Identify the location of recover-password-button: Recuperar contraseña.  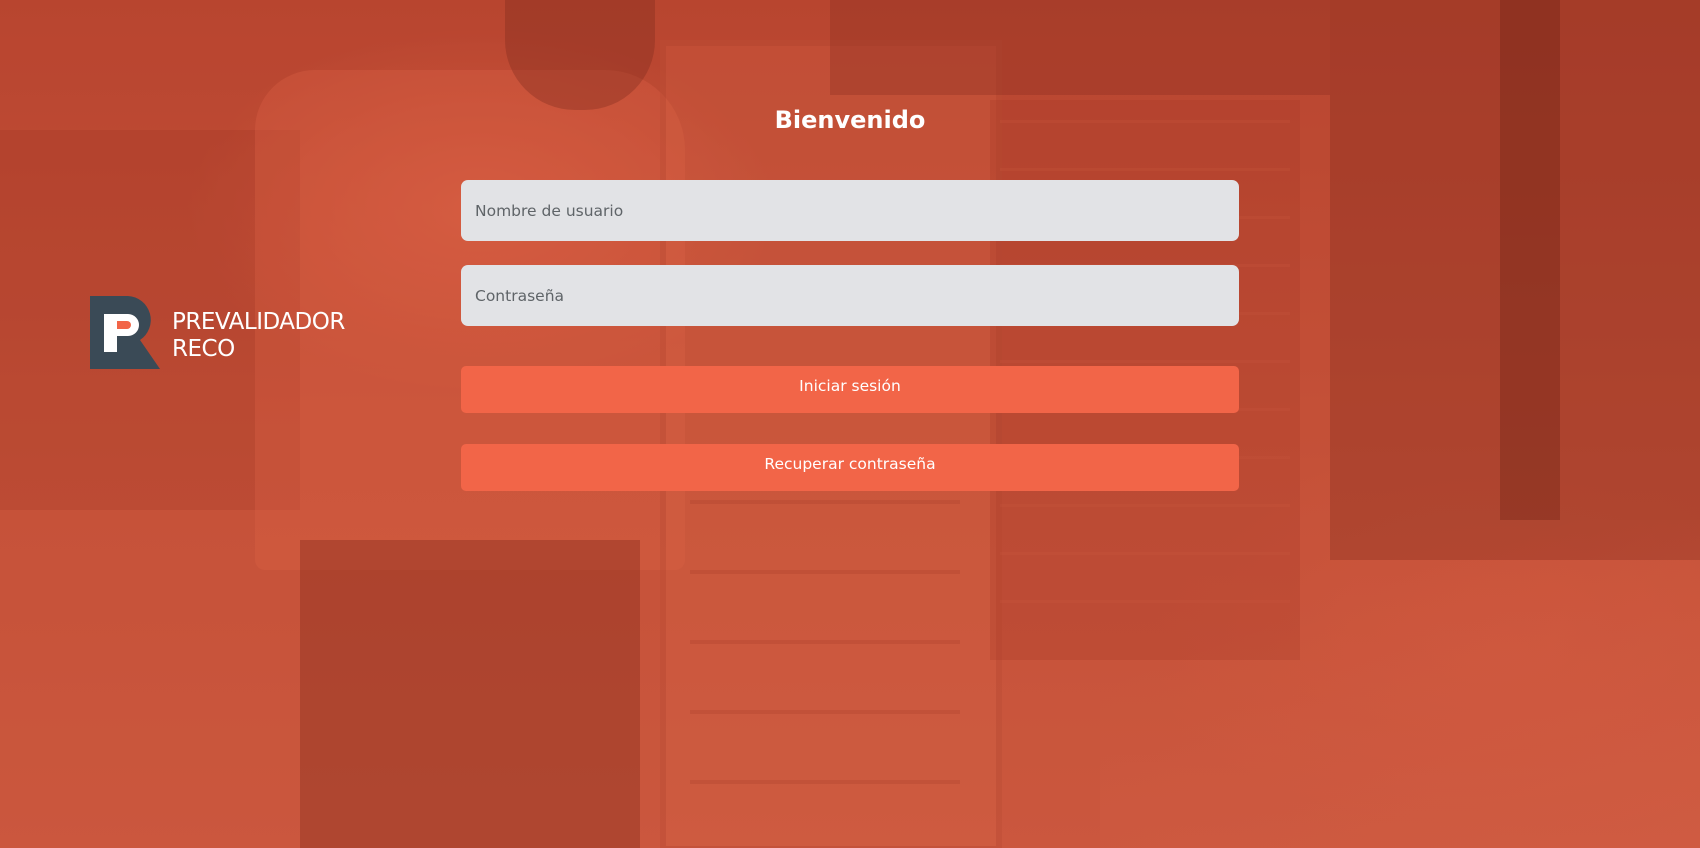
(850, 467).